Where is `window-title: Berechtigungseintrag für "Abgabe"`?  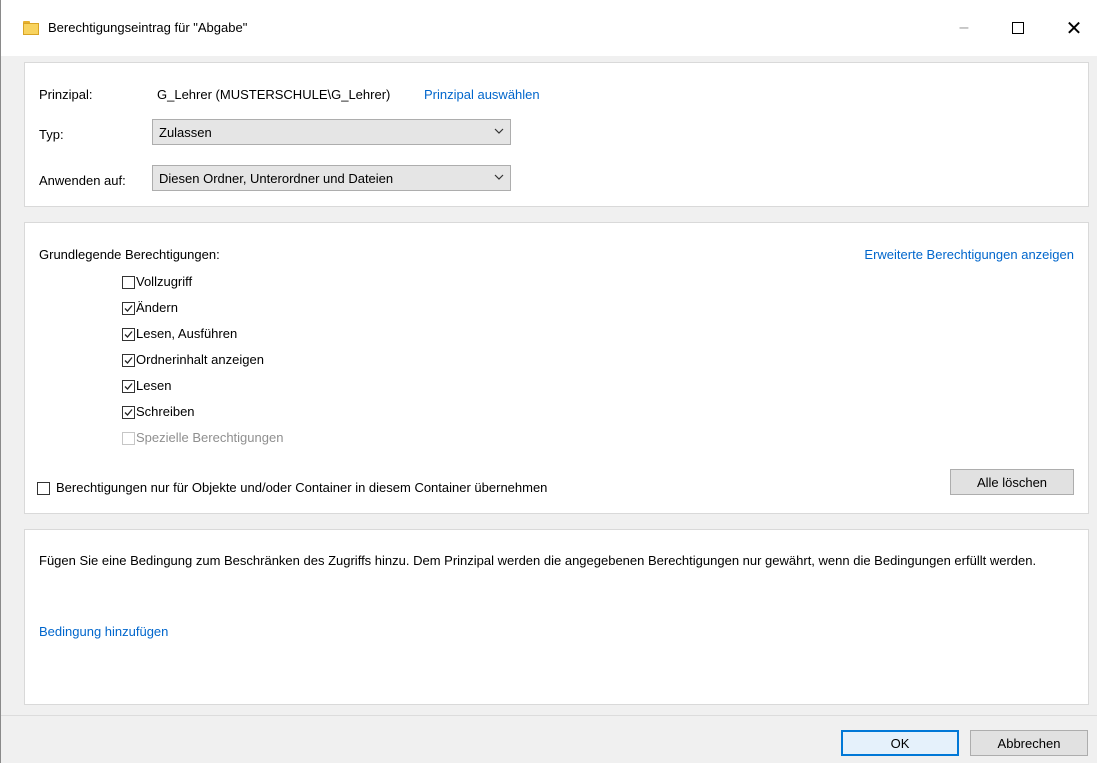
window-title: Berechtigungseintrag für "Abgabe" is located at coordinates (148, 27).